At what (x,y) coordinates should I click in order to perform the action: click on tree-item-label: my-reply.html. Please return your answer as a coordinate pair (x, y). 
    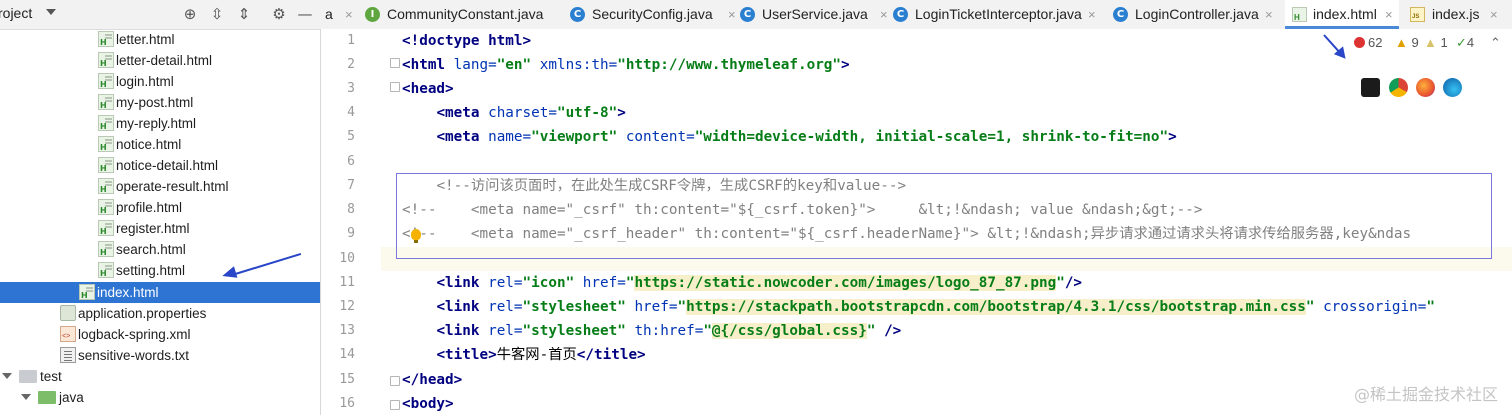
    Looking at the image, I should click on (156, 123).